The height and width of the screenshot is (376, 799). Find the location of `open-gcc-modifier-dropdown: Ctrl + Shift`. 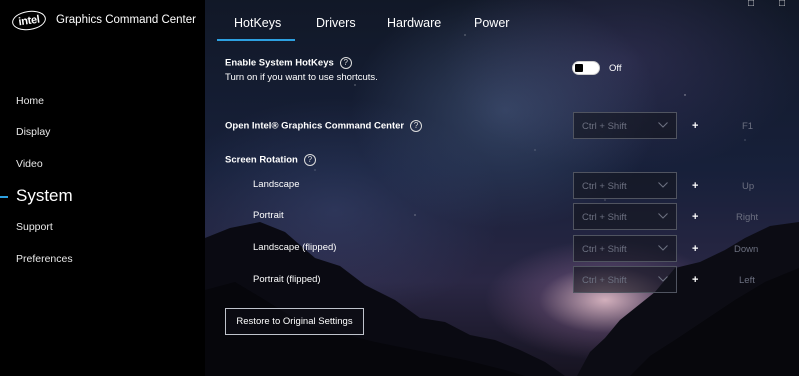

open-gcc-modifier-dropdown: Ctrl + Shift is located at coordinates (625, 125).